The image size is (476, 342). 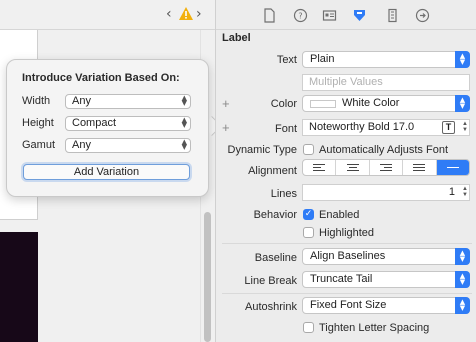 What do you see at coordinates (36, 101) in the screenshot?
I see `width-label: Width` at bounding box center [36, 101].